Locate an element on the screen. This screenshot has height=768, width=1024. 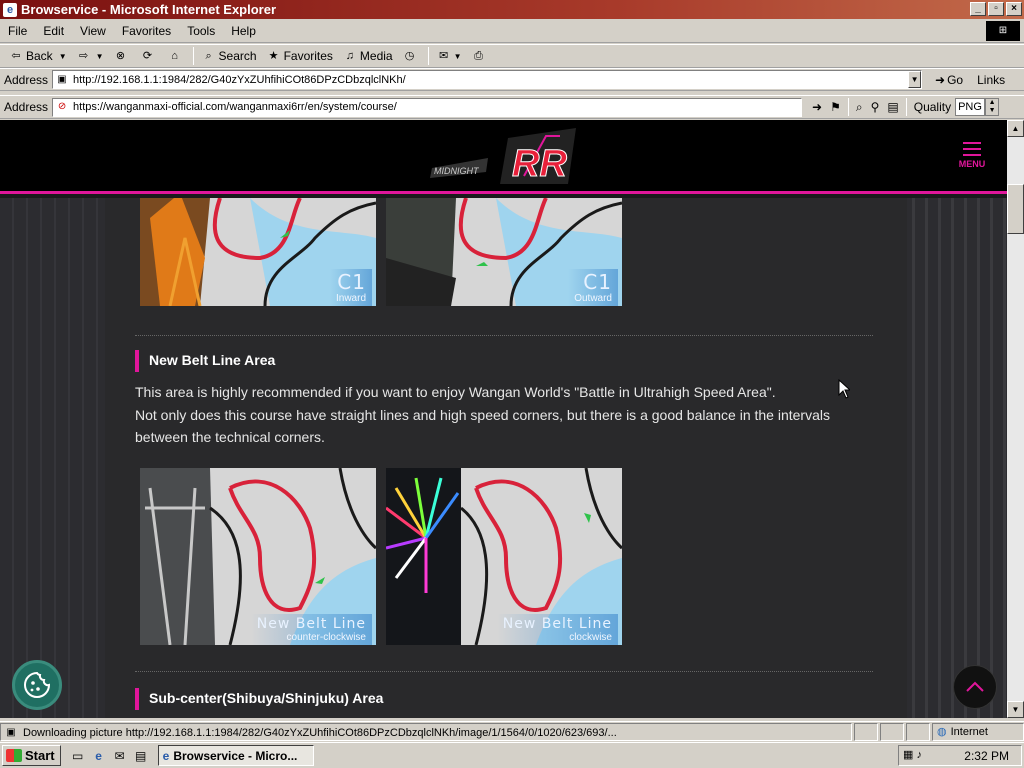
stop-icon: ⊗ is located at coordinates (120, 56).